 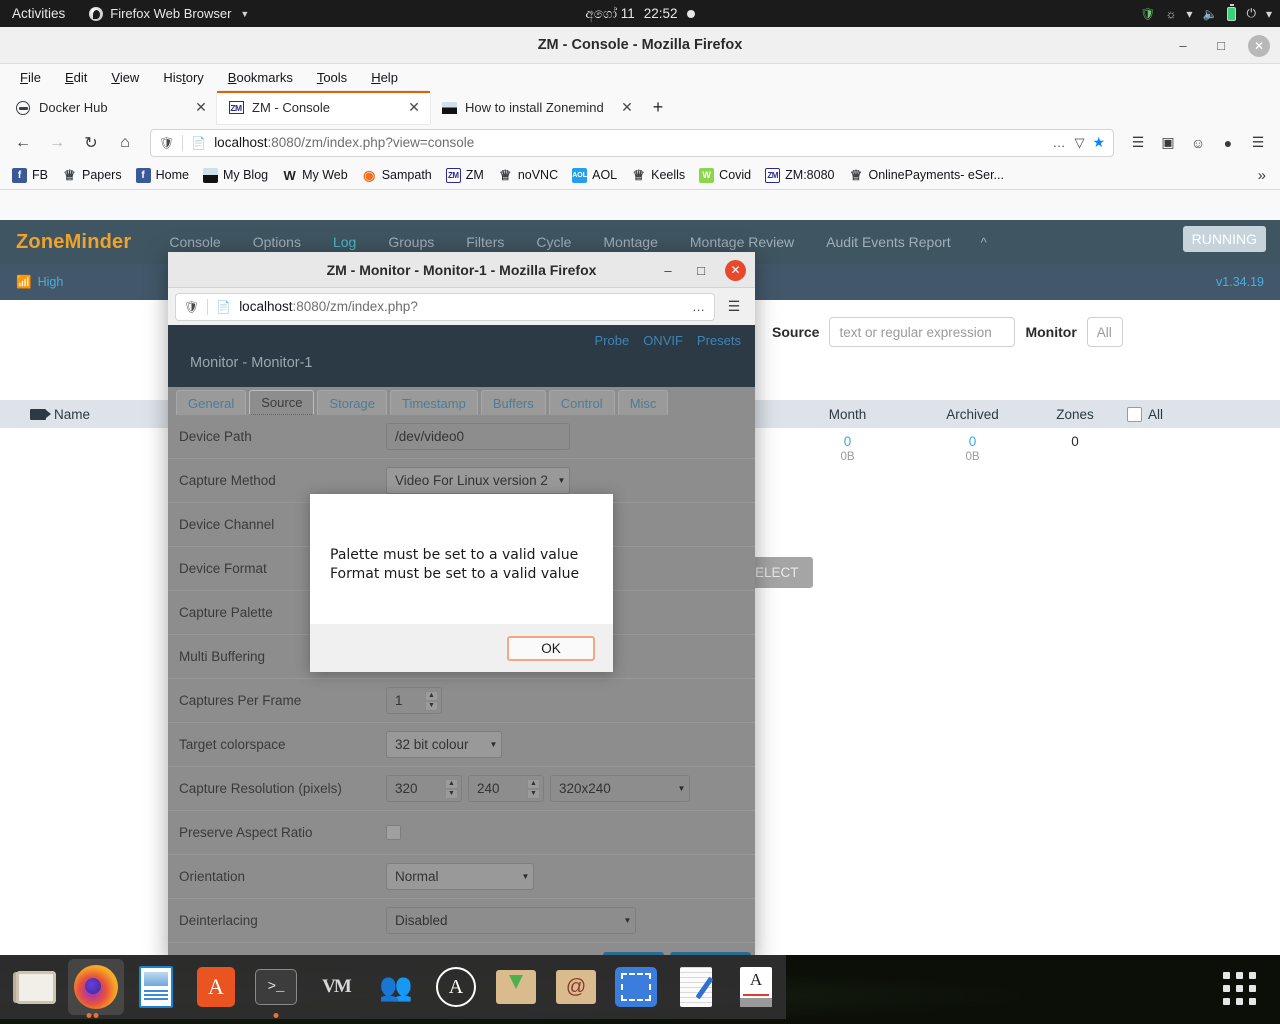 I want to click on capture-height-stepper: 240 ▲ ▼, so click(x=506, y=788).